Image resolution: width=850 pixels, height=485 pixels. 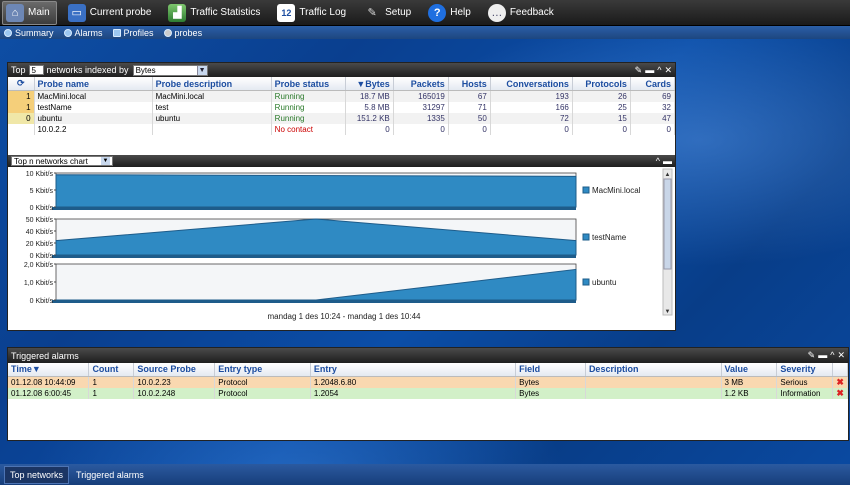 What do you see at coordinates (51, 161) in the screenshot?
I see `chart-type-value: Top n networks chart` at bounding box center [51, 161].